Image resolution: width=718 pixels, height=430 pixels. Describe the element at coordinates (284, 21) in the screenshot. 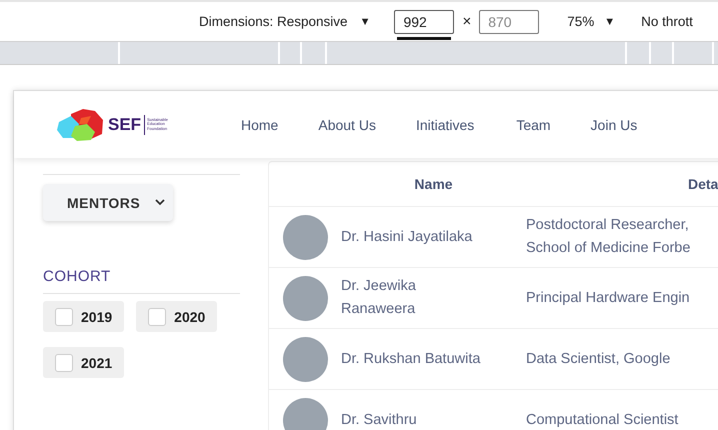

I see `dimensions-dropdown: Dimensions: Responsive ▼` at that location.